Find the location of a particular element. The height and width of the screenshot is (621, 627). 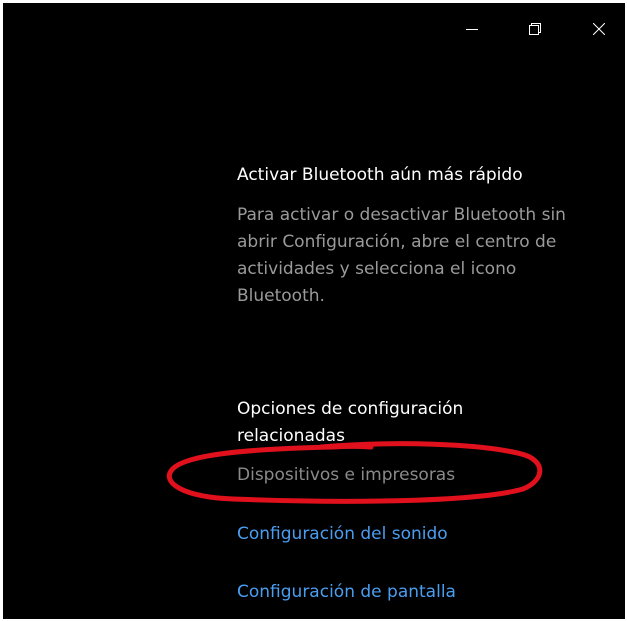

close-icon is located at coordinates (599, 29).